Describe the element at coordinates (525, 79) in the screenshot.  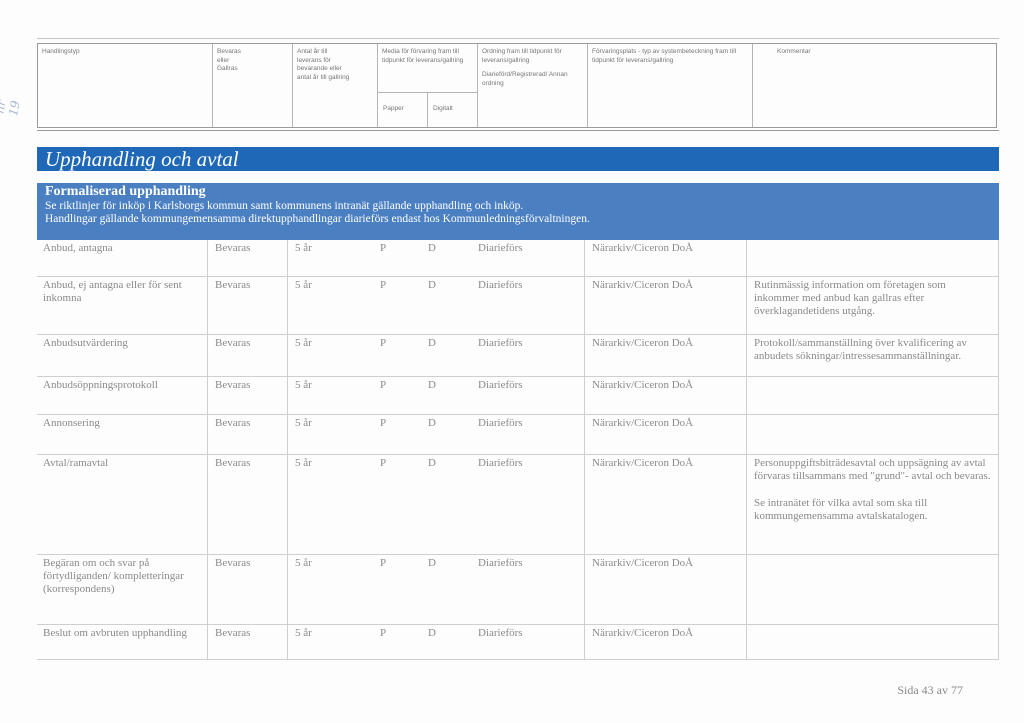
I see `header-diarieforing-label: Diarieförd/Registrerad/ Annan ordning` at that location.